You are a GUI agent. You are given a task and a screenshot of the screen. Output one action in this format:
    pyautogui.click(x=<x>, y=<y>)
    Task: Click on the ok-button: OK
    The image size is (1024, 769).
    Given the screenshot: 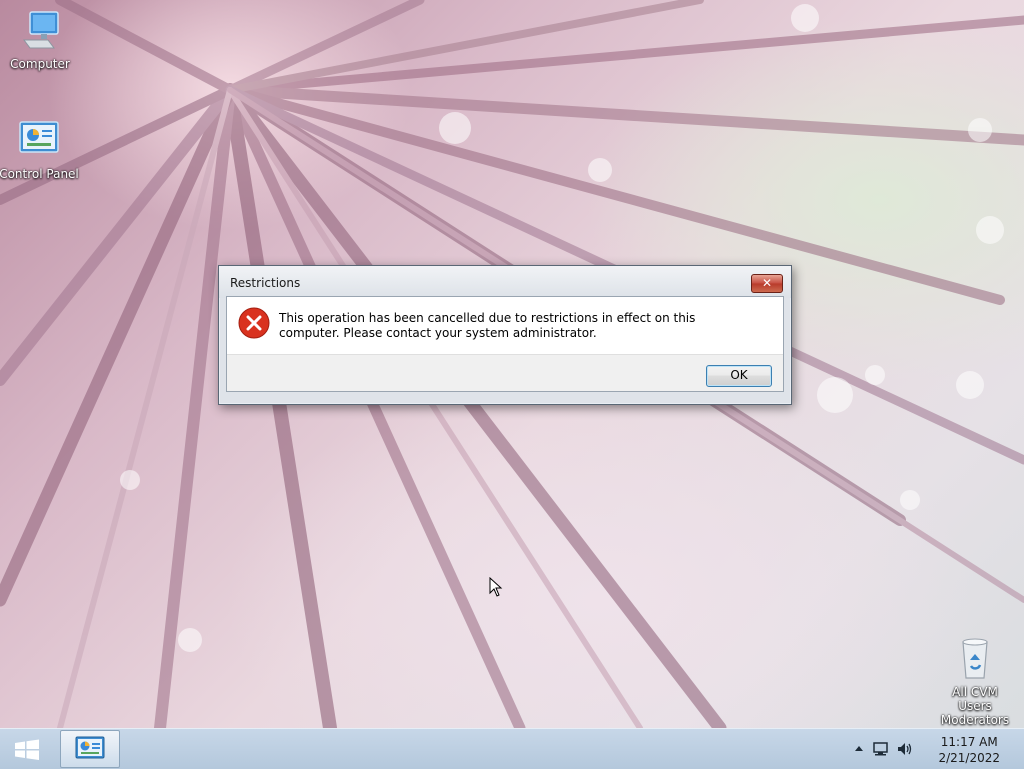 What is the action you would take?
    pyautogui.click(x=739, y=376)
    